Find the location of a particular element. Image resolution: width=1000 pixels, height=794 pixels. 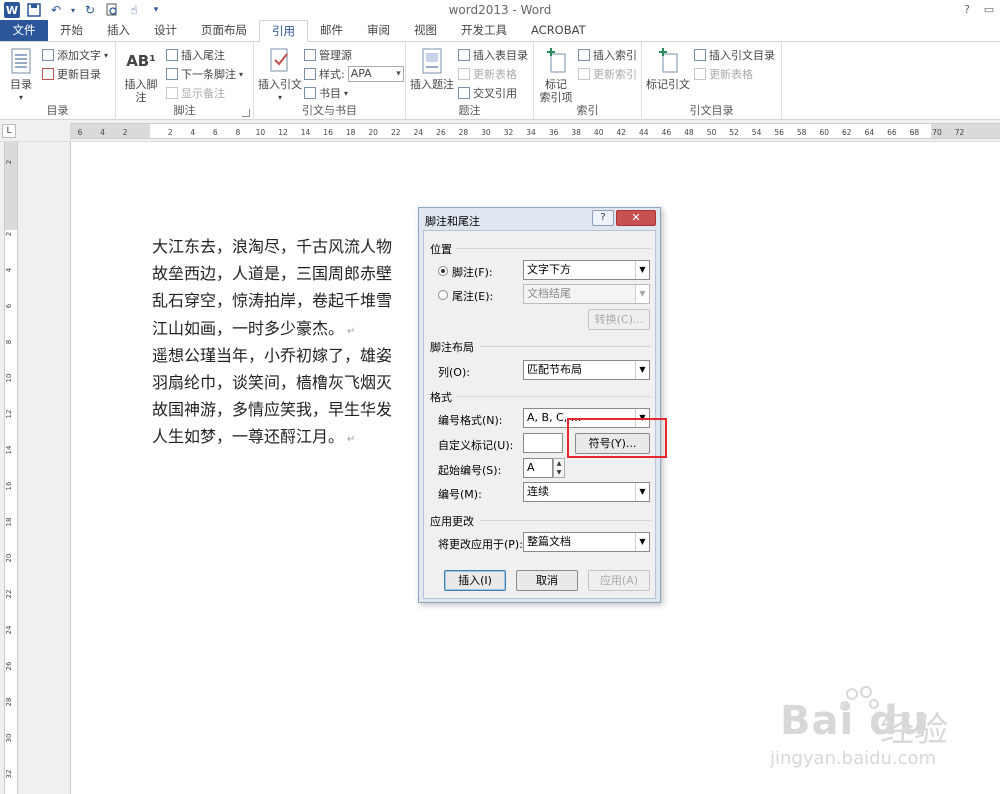

cross-reference-button: 交叉引用 is located at coordinates (487, 93).